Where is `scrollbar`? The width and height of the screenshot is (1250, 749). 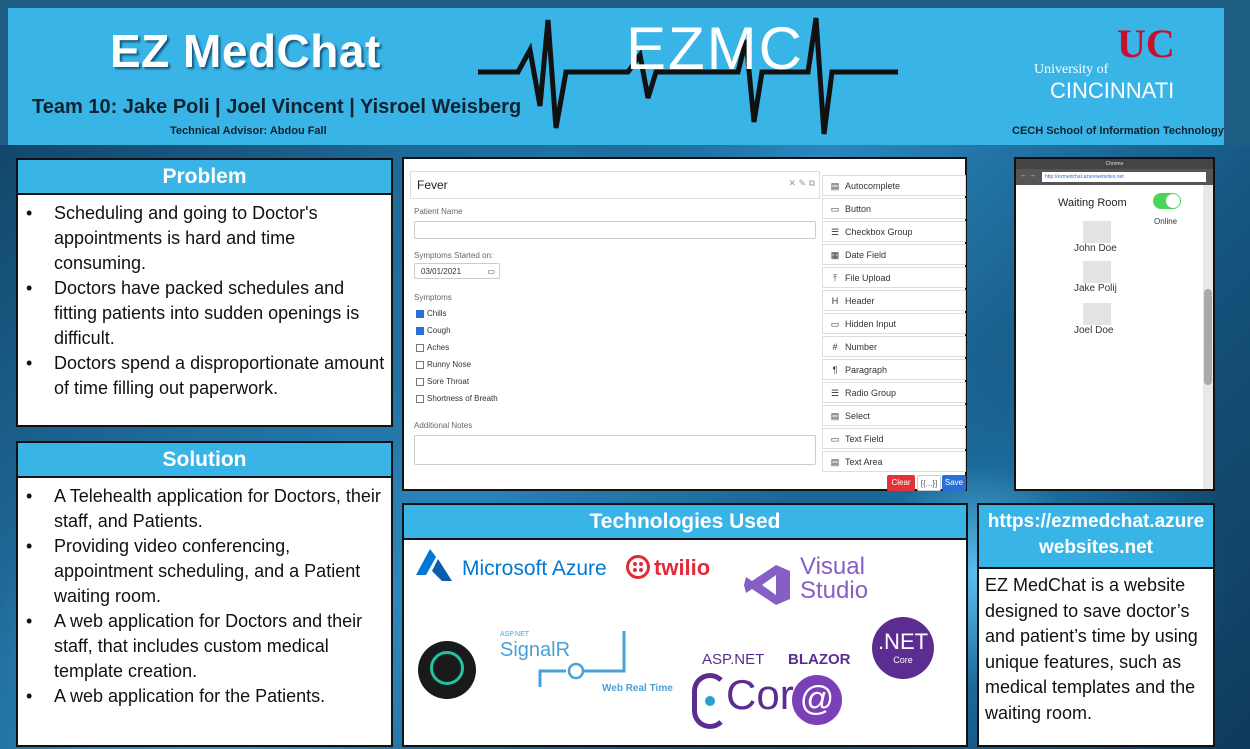
scrollbar is located at coordinates (1208, 337).